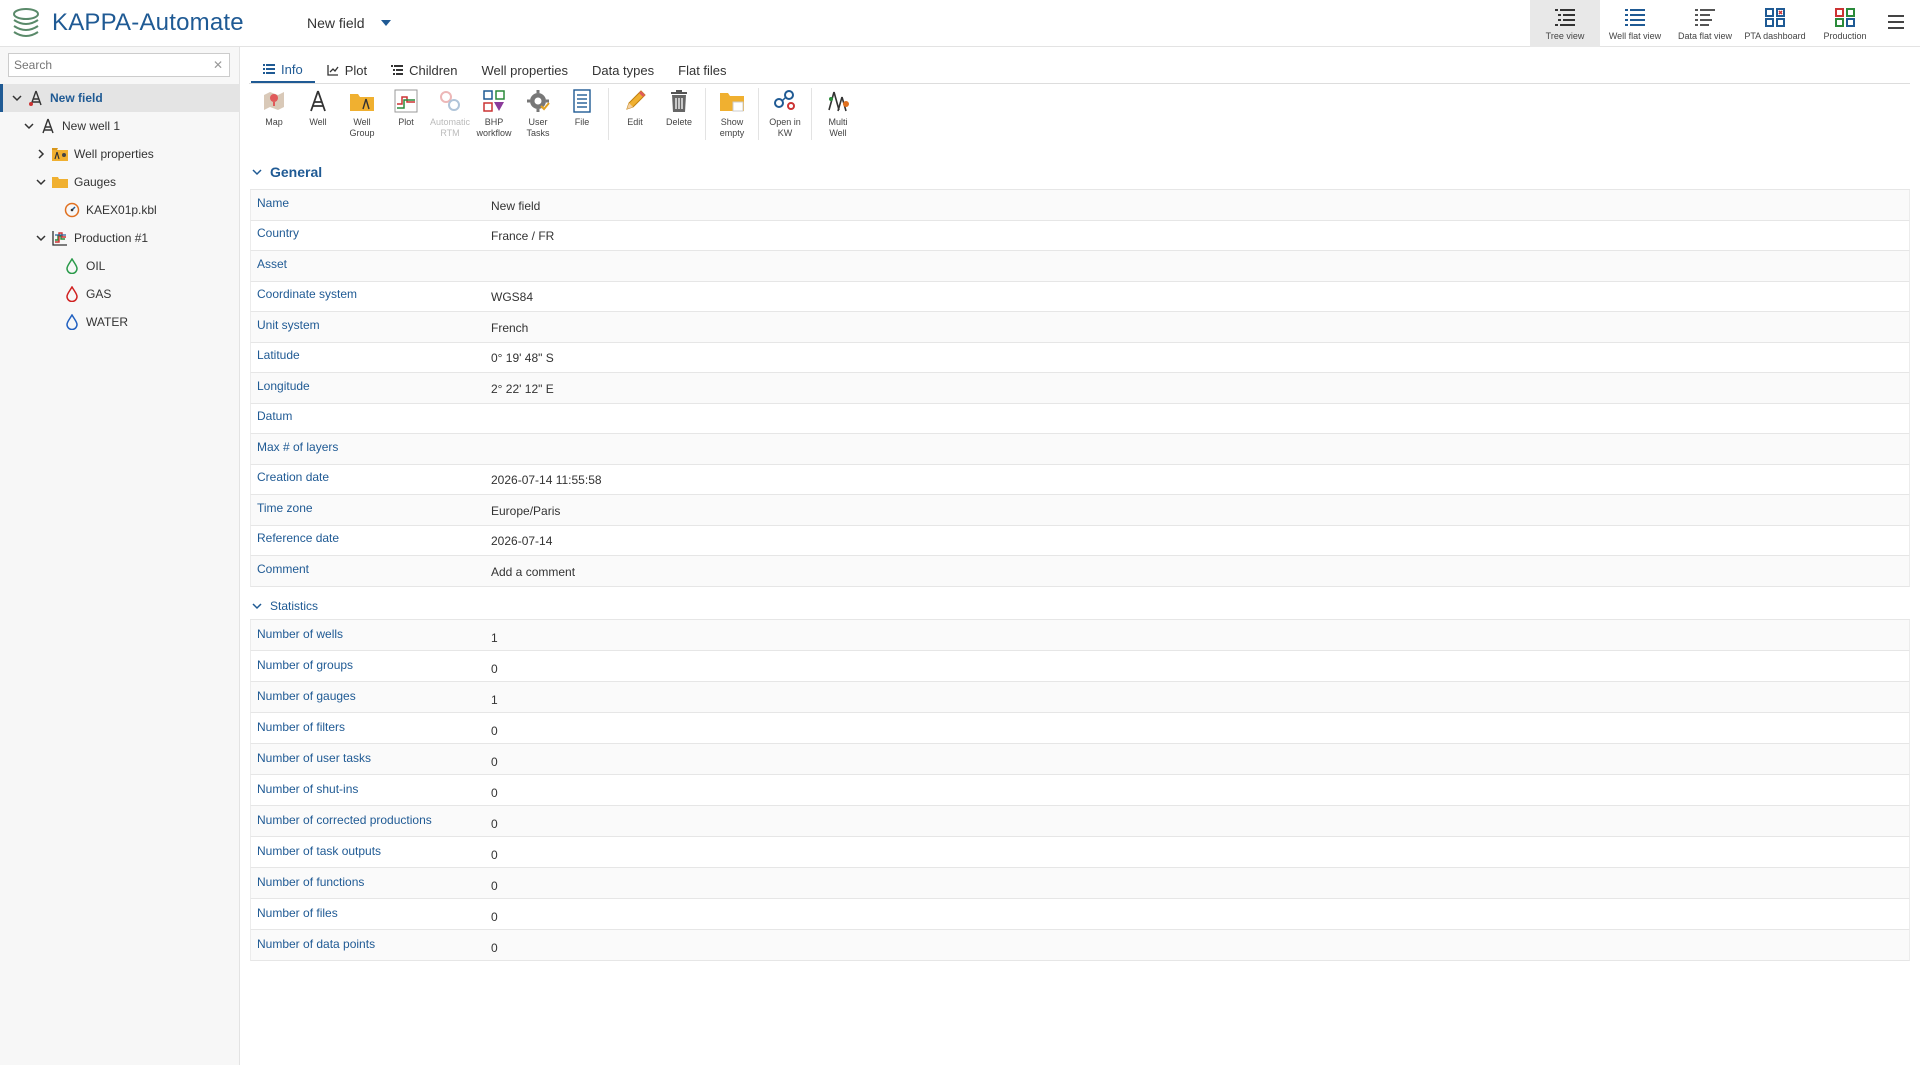 This screenshot has width=1920, height=1065. I want to click on automatic-rtm-button: Automatic RTM, so click(450, 118).